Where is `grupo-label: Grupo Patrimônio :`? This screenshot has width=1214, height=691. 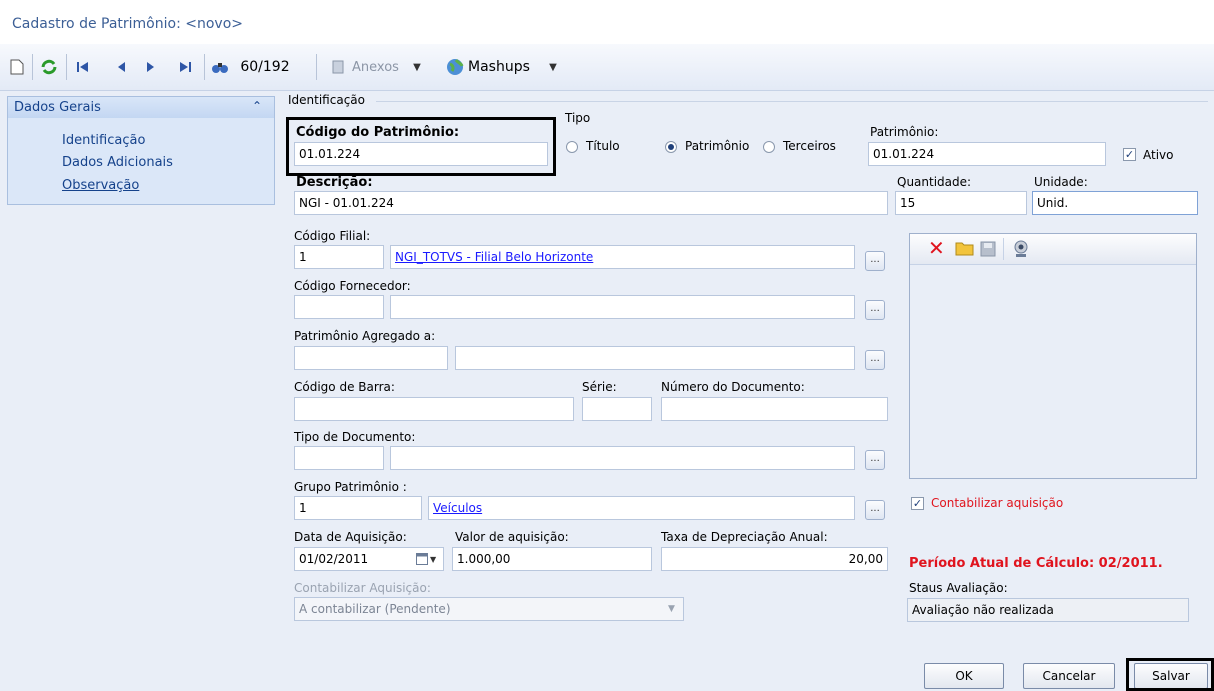 grupo-label: Grupo Patrimônio : is located at coordinates (350, 487).